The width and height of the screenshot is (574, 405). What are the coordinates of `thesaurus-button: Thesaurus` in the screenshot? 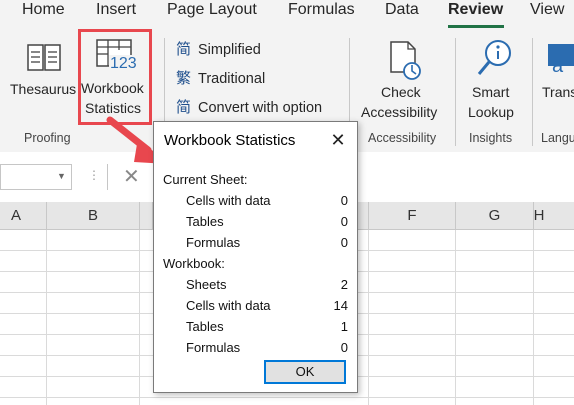 It's located at (43, 81).